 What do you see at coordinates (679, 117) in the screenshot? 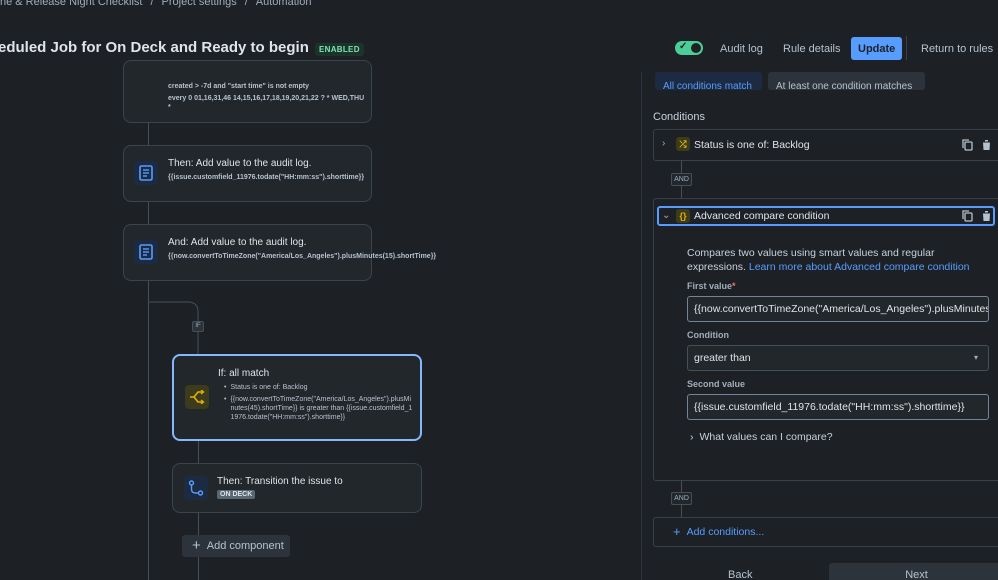
I see `conditions-heading: Conditions` at bounding box center [679, 117].